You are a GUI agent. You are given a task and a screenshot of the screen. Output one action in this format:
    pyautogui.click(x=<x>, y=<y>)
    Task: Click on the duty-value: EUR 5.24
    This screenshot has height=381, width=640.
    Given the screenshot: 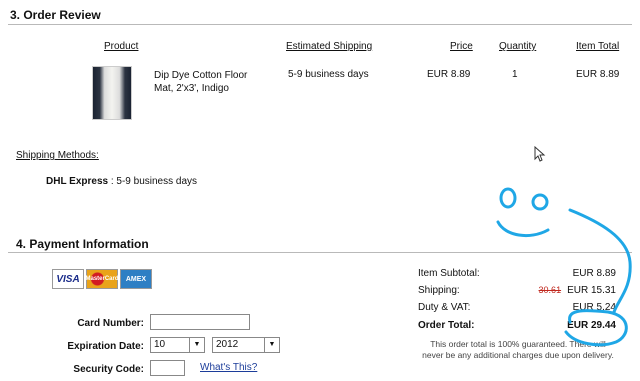 What is the action you would take?
    pyautogui.click(x=594, y=307)
    